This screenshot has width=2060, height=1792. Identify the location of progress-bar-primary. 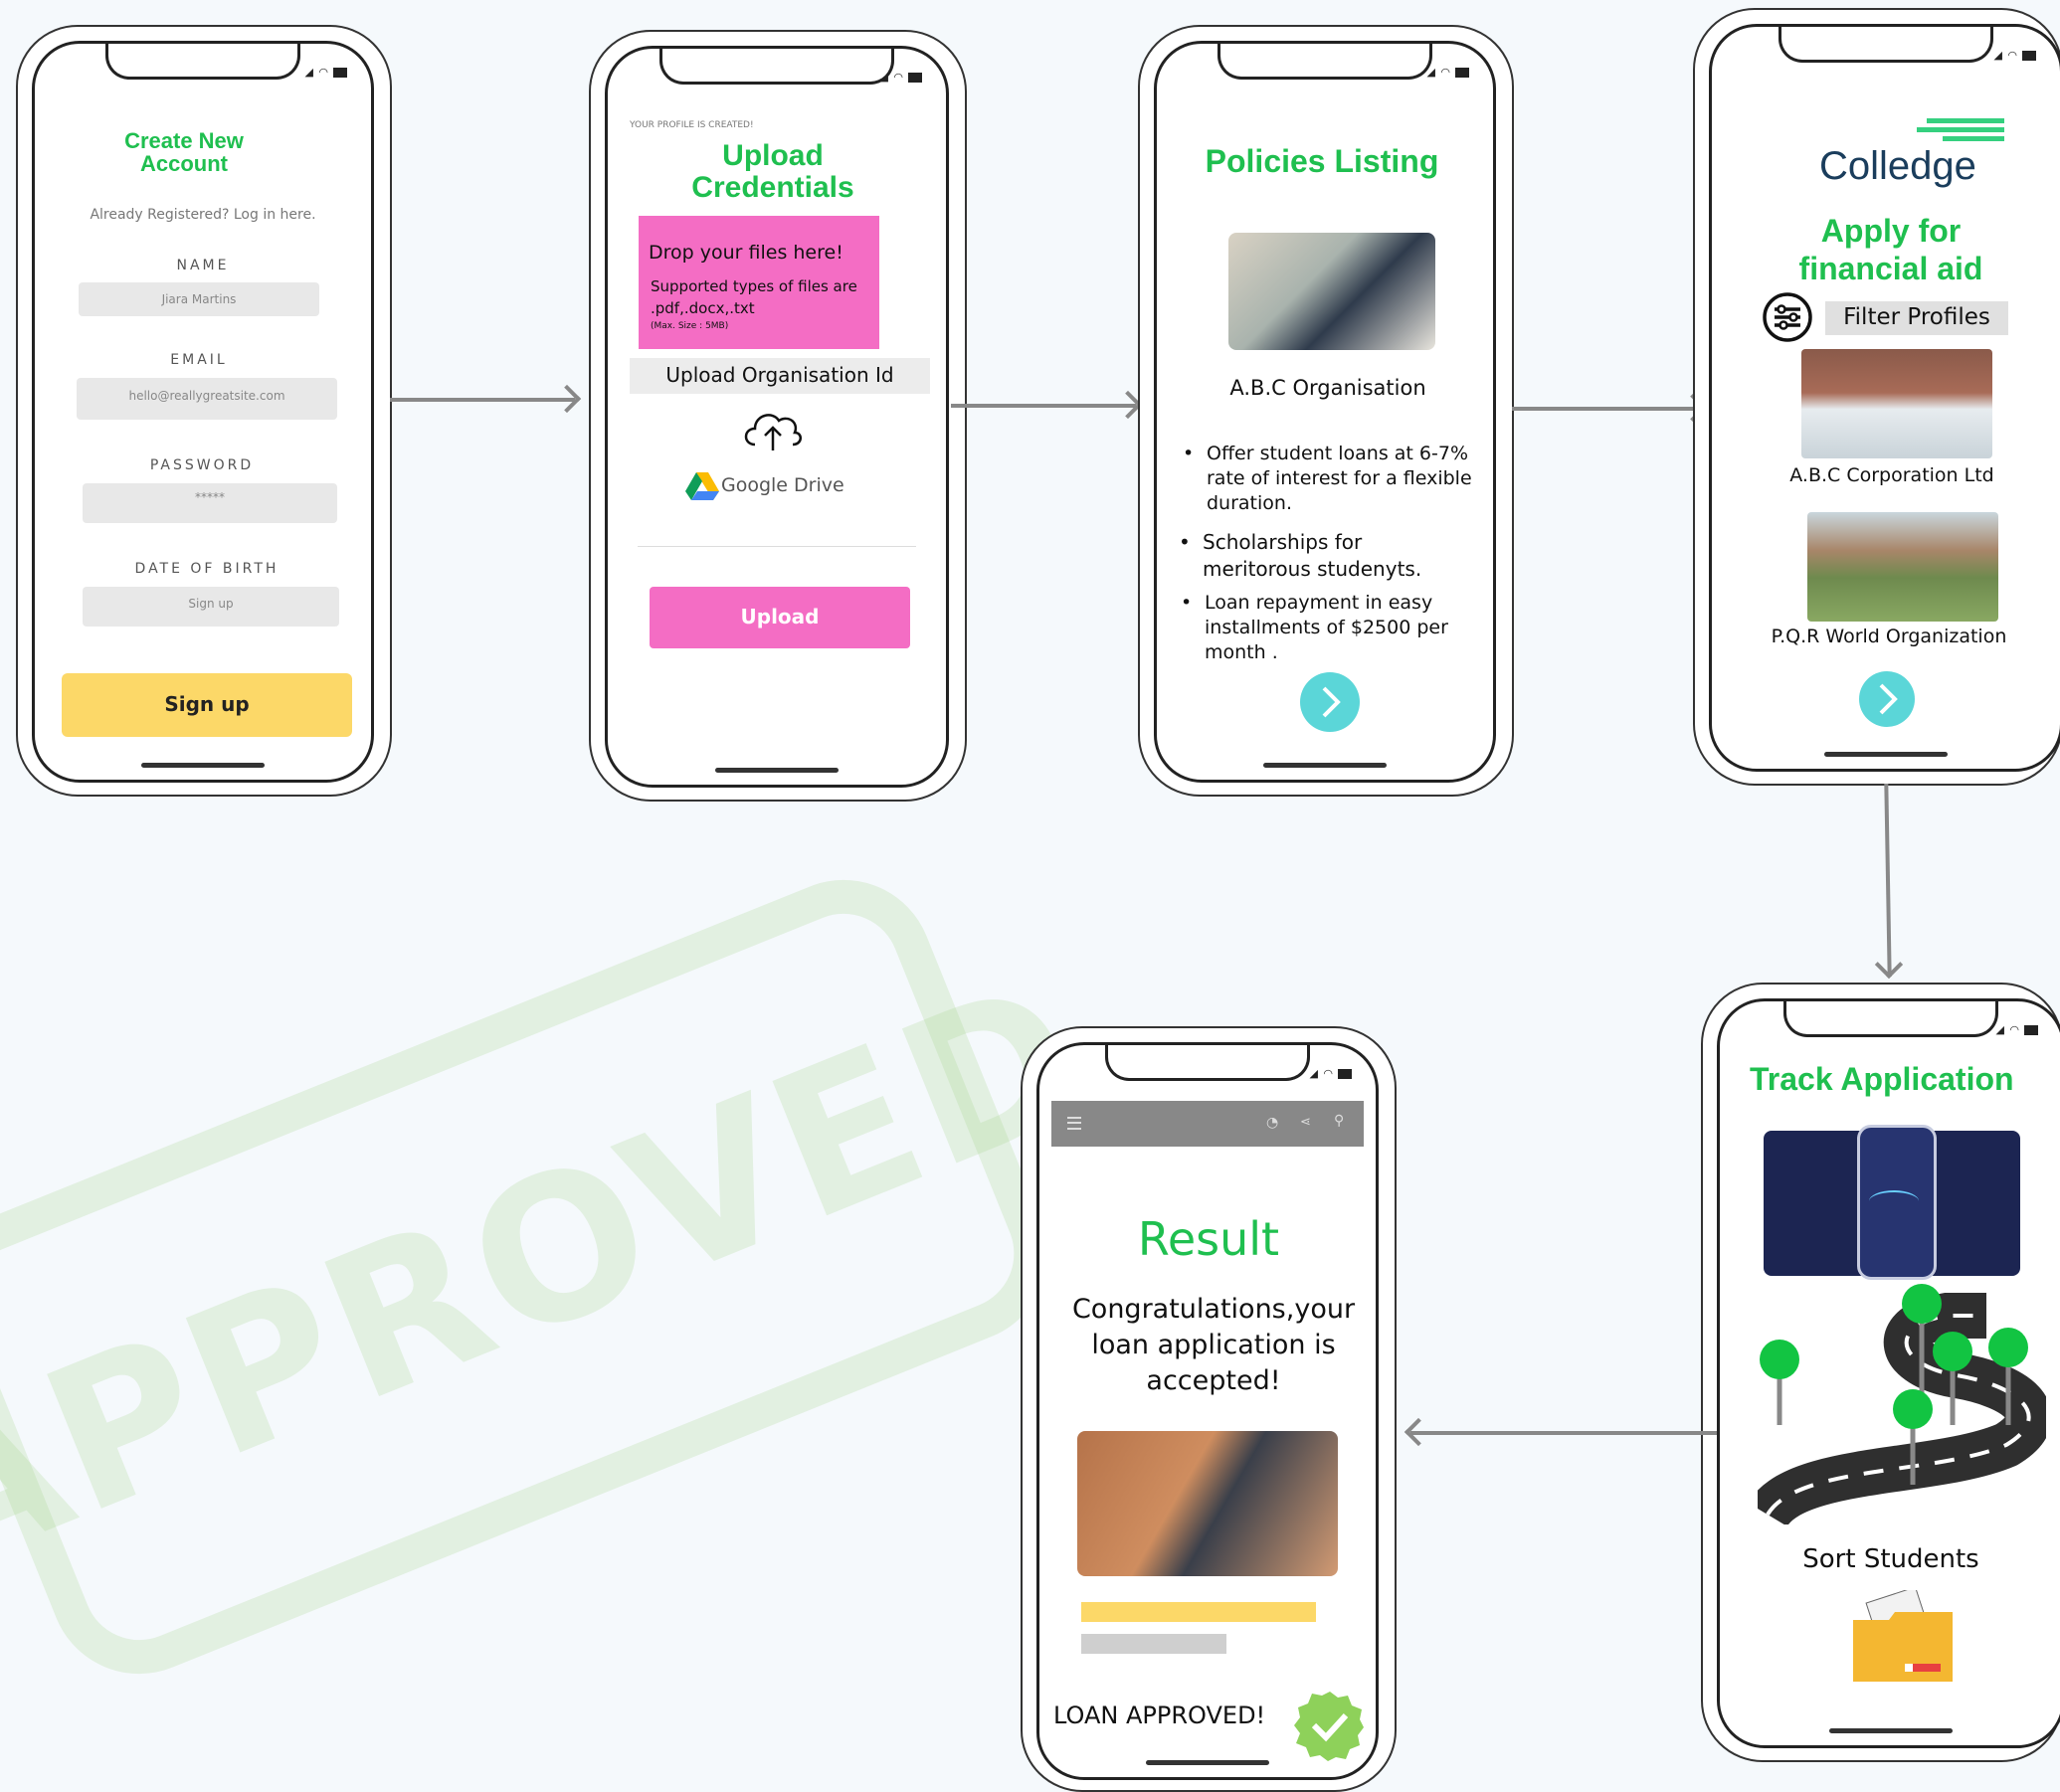
(1198, 1612).